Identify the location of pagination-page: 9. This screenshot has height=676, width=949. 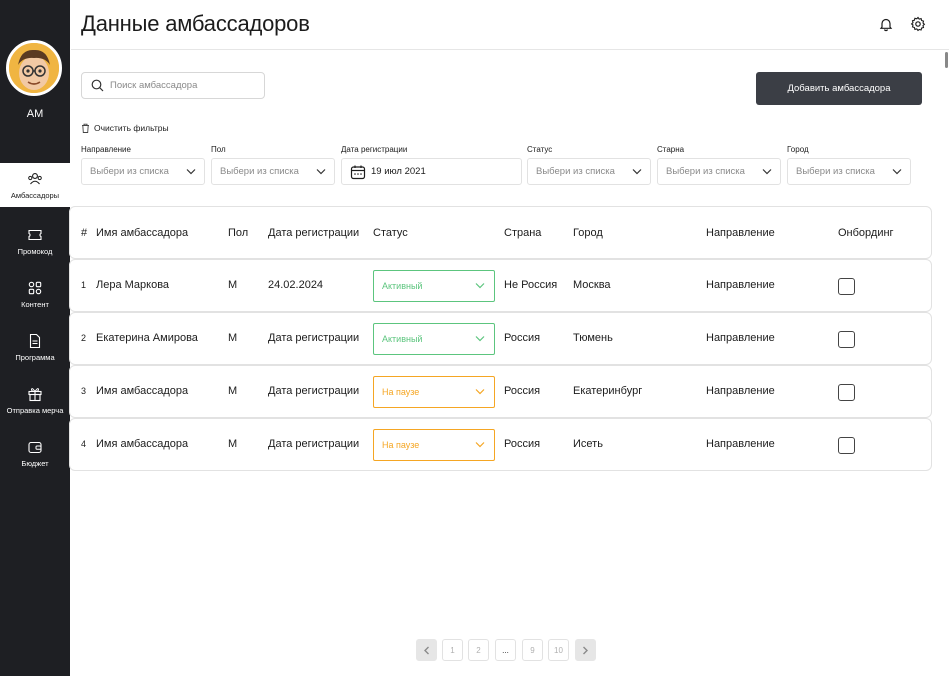
(532, 650).